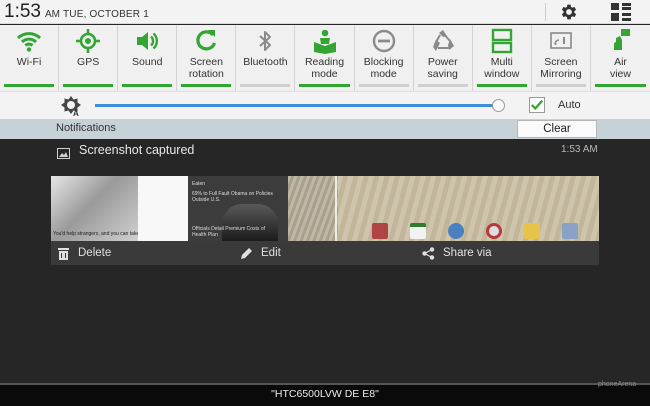 This screenshot has width=650, height=406. I want to click on toggle-air-view: Air view, so click(620, 58).